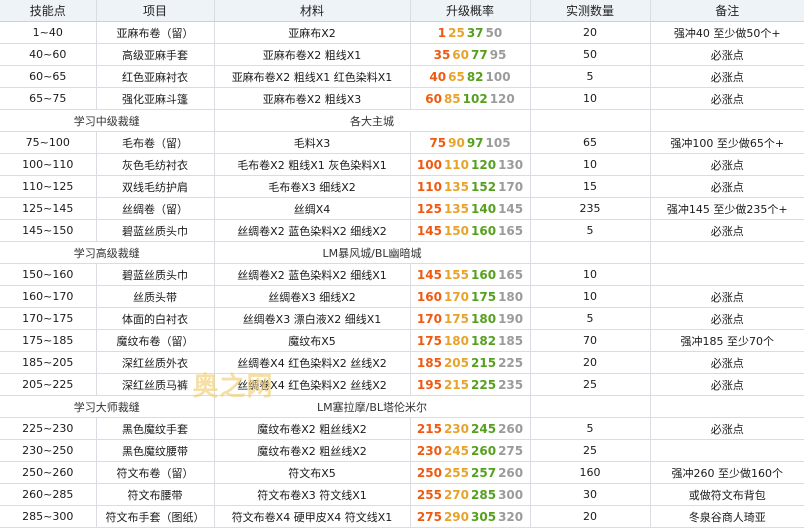  Describe the element at coordinates (312, 318) in the screenshot. I see `materials-cell: 丝绸卷X3 漂白液X2 细线X1` at that location.